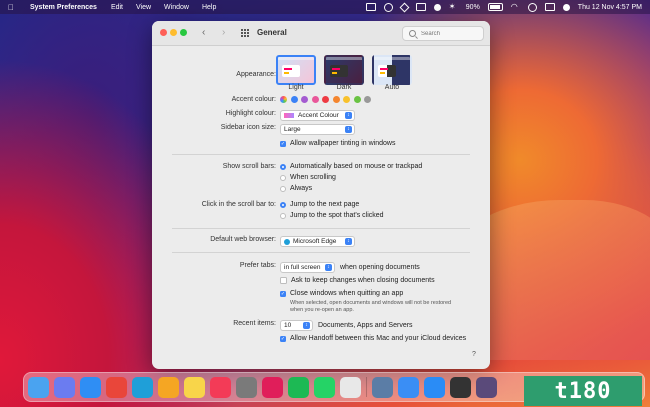 The height and width of the screenshot is (407, 650). Describe the element at coordinates (116, 387) in the screenshot. I see `chrome-icon` at that location.